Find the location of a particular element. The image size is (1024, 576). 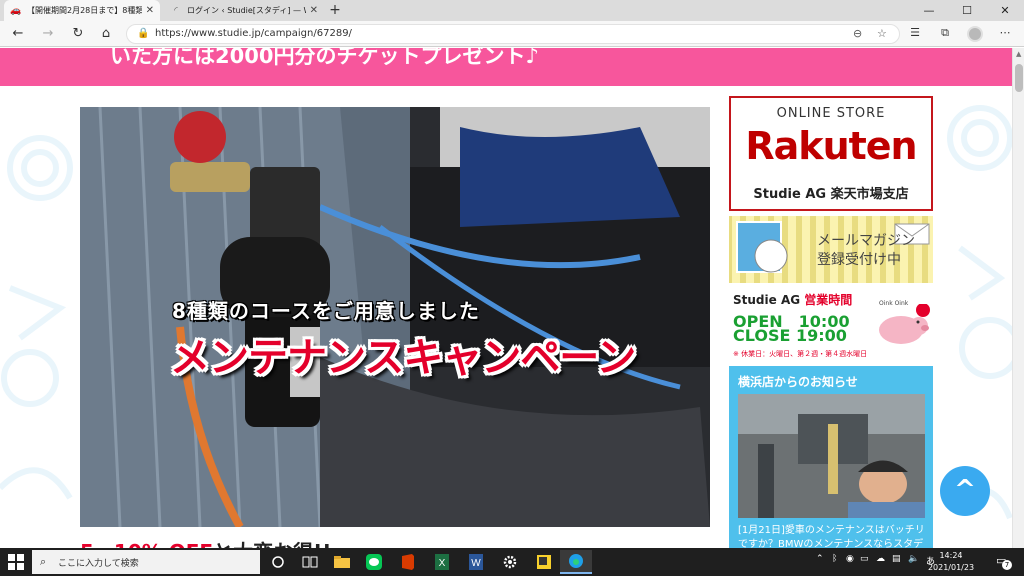

close-time: CLOSE 19:00 is located at coordinates (790, 335).